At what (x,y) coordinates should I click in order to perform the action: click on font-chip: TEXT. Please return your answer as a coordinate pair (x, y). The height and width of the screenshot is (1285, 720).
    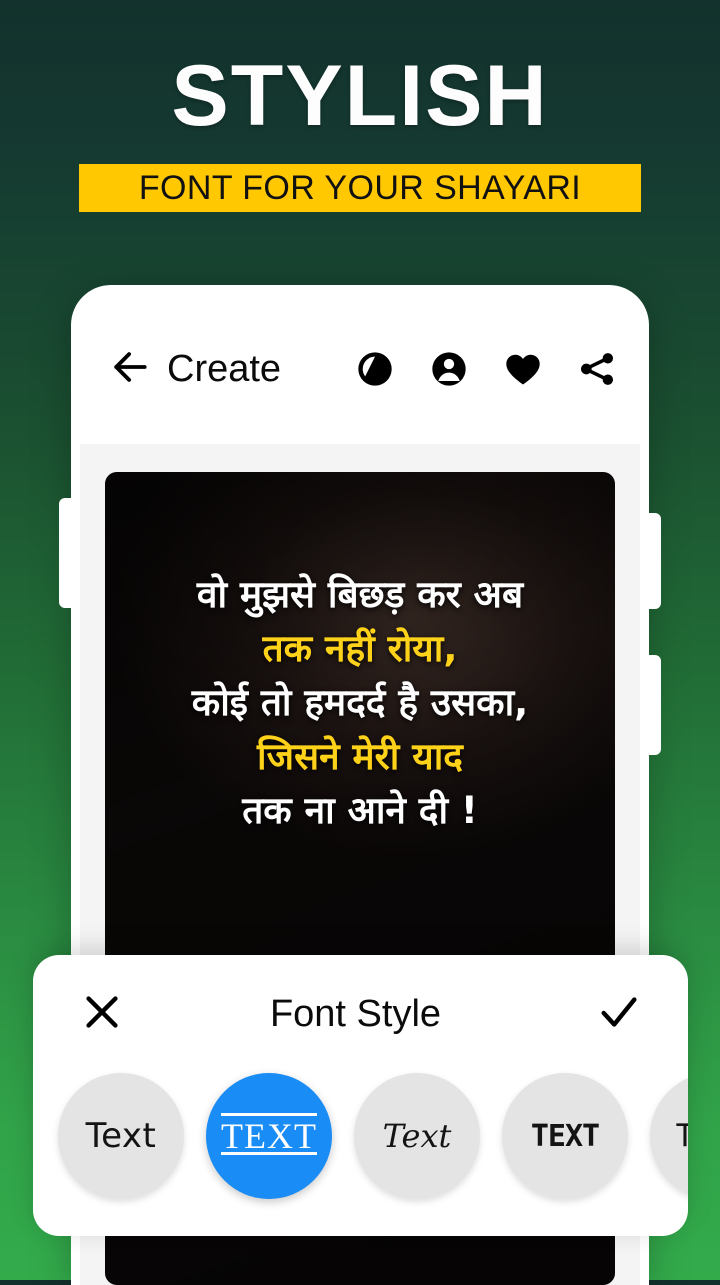
    Looking at the image, I should click on (565, 1136).